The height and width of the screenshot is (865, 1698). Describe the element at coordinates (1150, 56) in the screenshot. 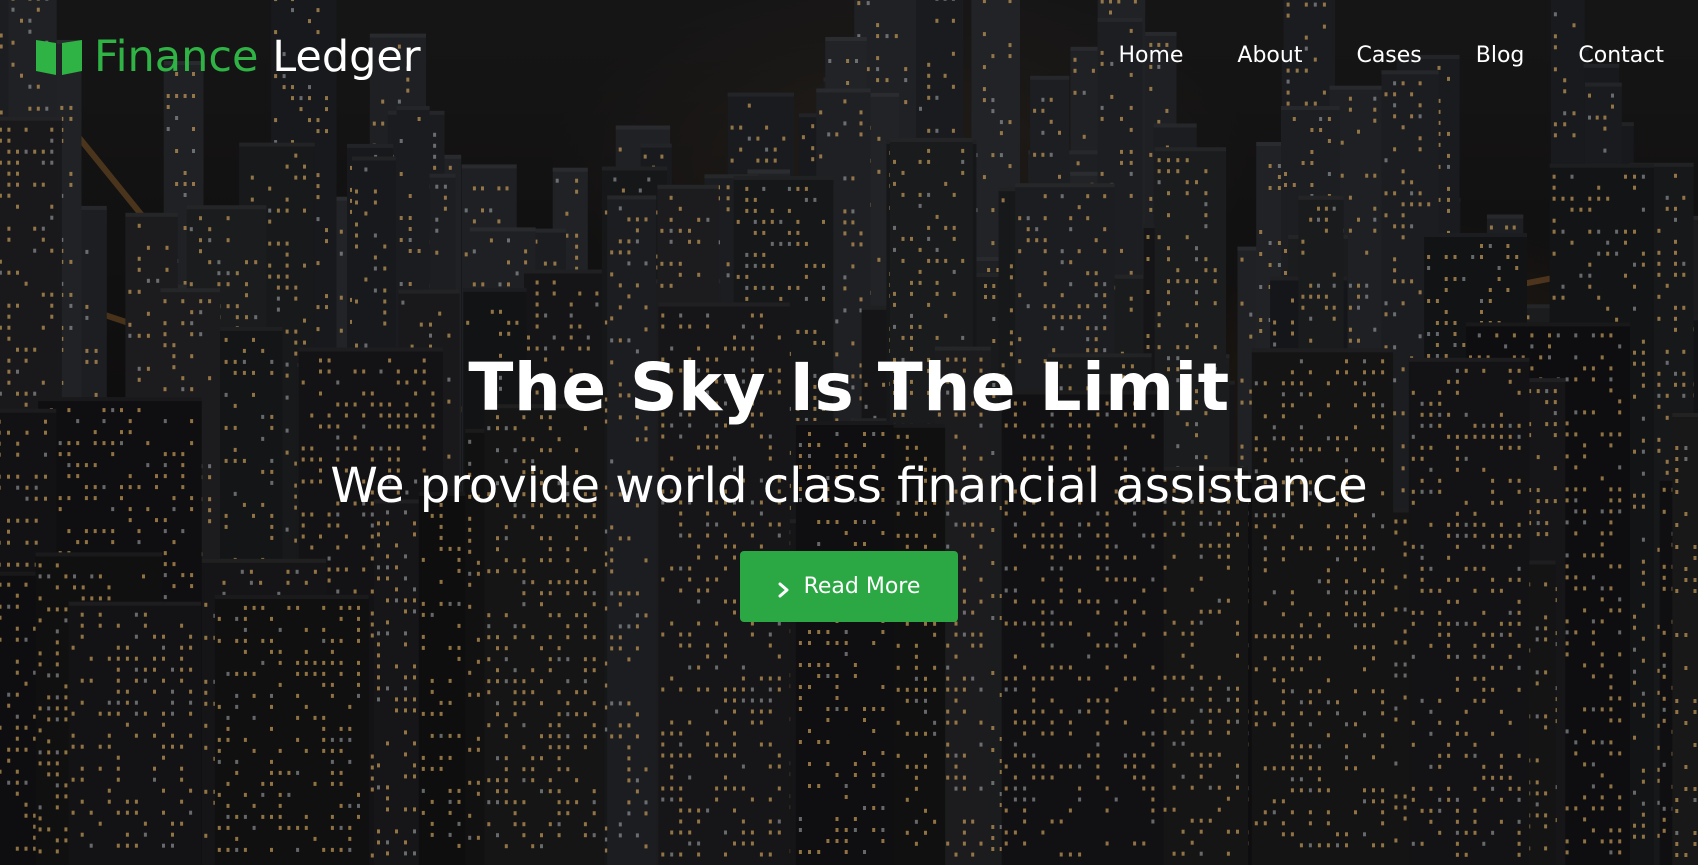

I see `nav-link-home: Home` at that location.